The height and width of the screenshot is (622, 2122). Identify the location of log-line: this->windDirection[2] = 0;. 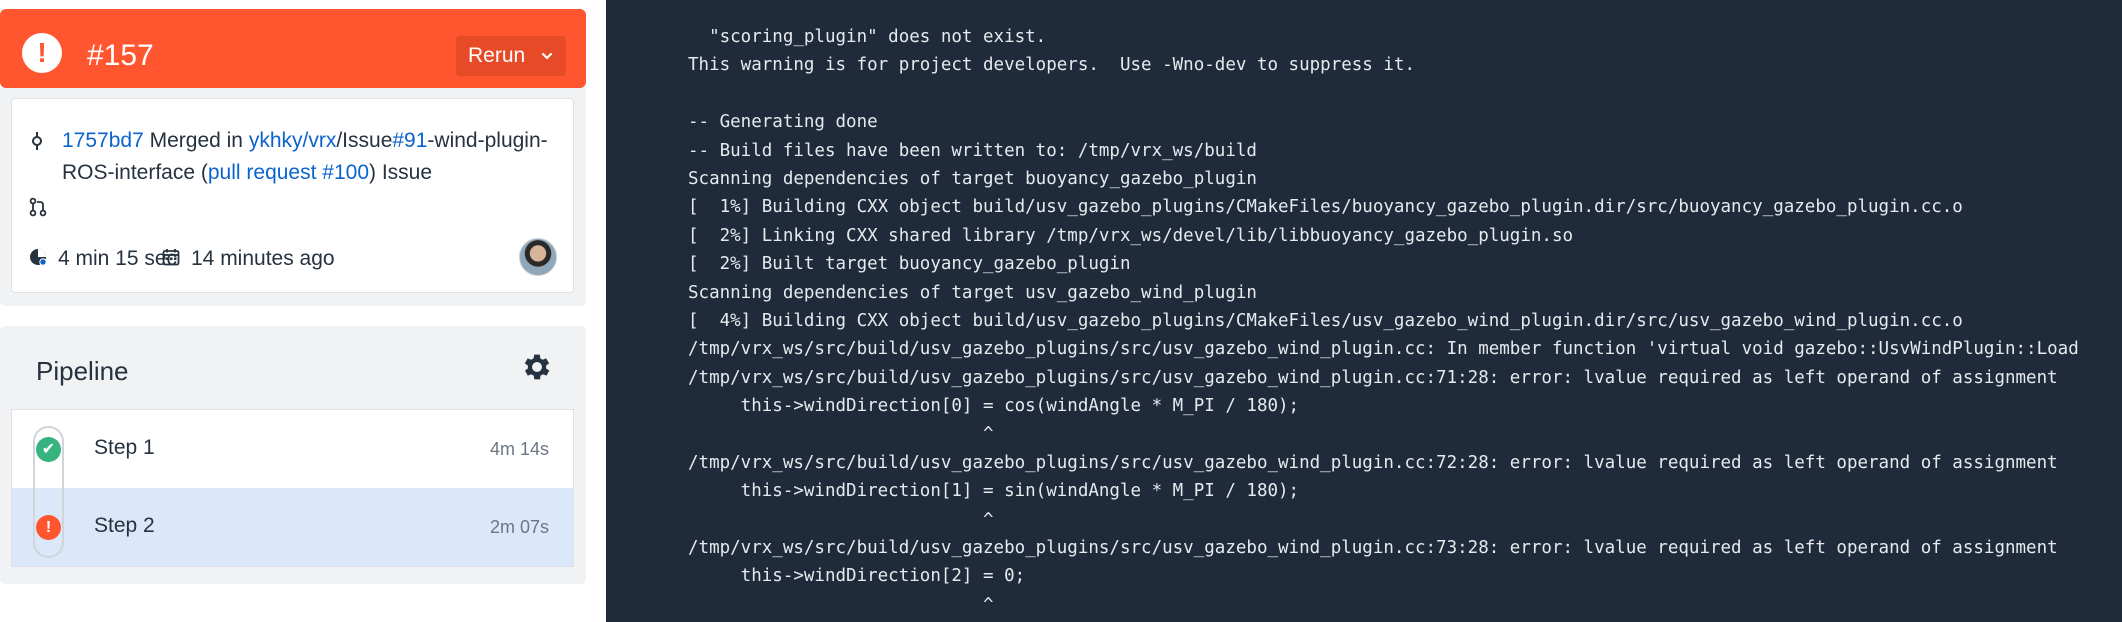
(857, 576).